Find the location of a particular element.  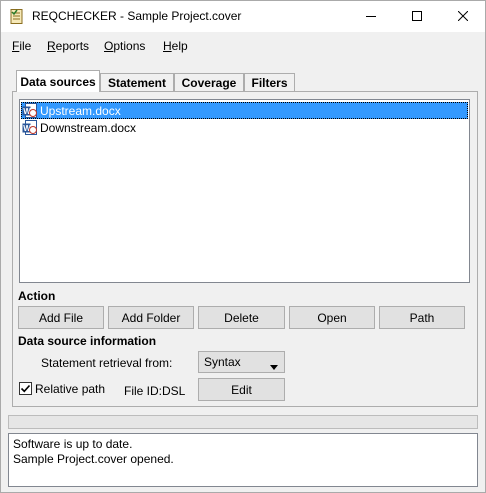

file-id-label: File ID:DSL is located at coordinates (155, 391).